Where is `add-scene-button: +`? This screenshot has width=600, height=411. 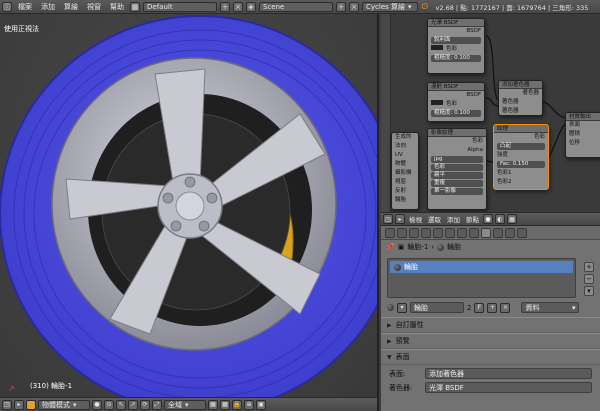 add-scene-button: + is located at coordinates (341, 6).